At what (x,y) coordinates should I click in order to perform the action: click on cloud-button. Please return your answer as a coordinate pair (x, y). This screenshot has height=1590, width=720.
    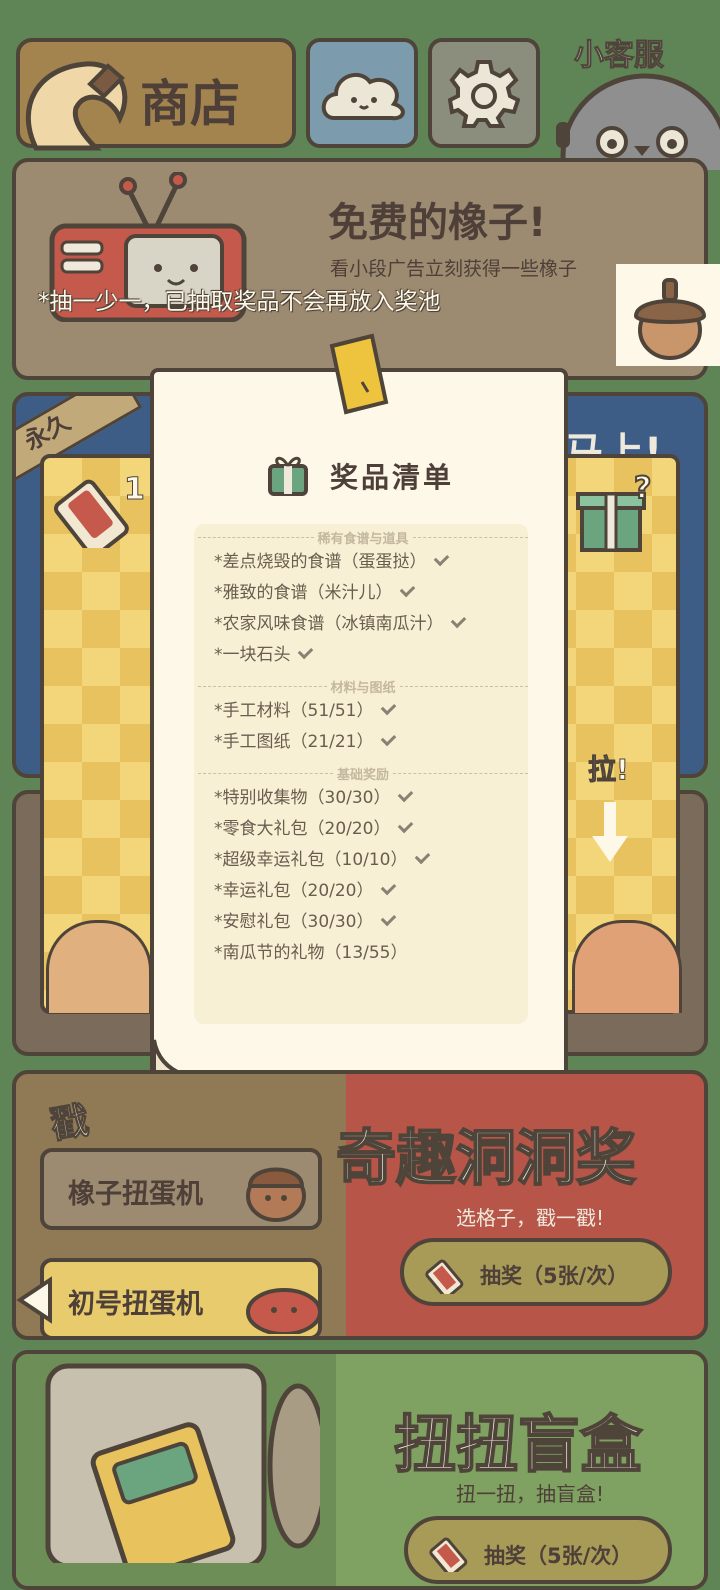
    Looking at the image, I should click on (362, 93).